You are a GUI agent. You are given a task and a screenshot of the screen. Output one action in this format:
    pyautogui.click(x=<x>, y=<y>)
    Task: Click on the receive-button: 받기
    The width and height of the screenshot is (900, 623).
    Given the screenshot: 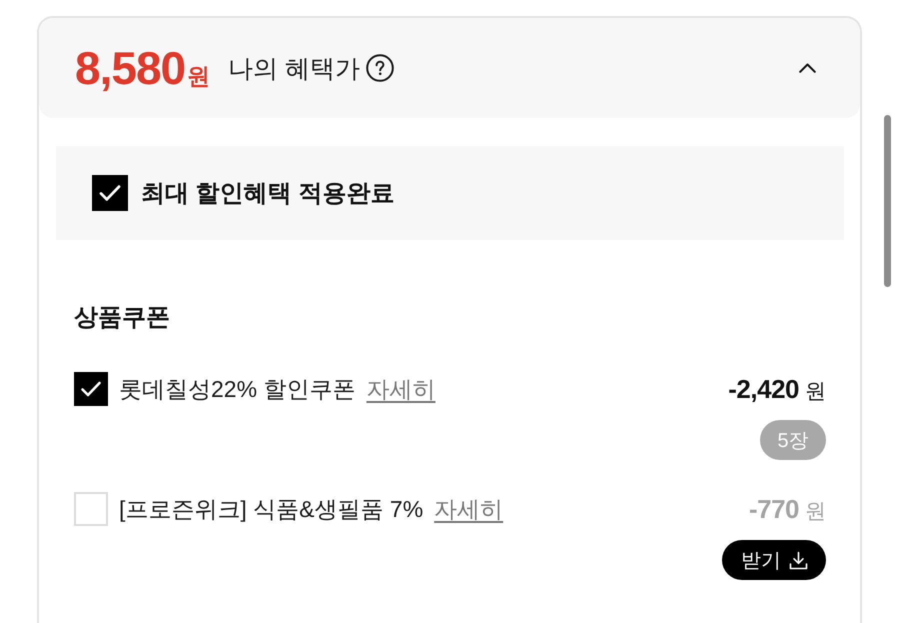 What is the action you would take?
    pyautogui.click(x=774, y=560)
    